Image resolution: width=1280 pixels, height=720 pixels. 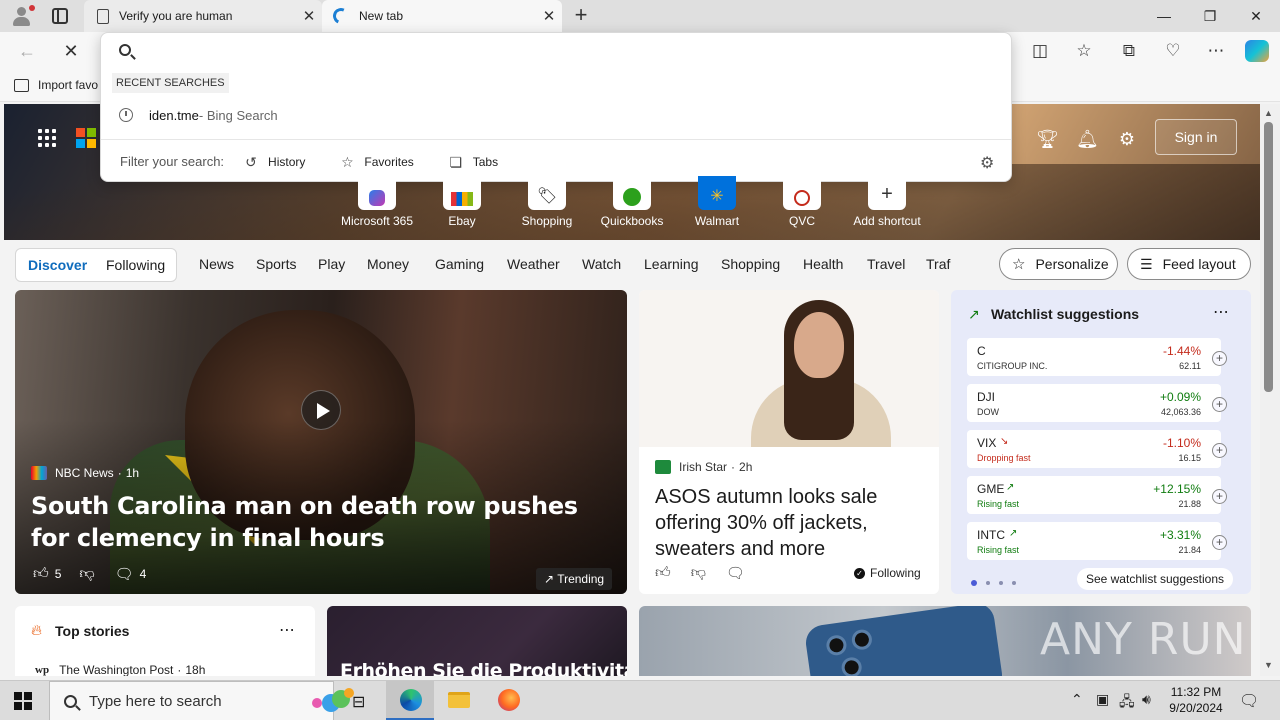 I want to click on scroll-down-icon: ▼, so click(x=1268, y=665).